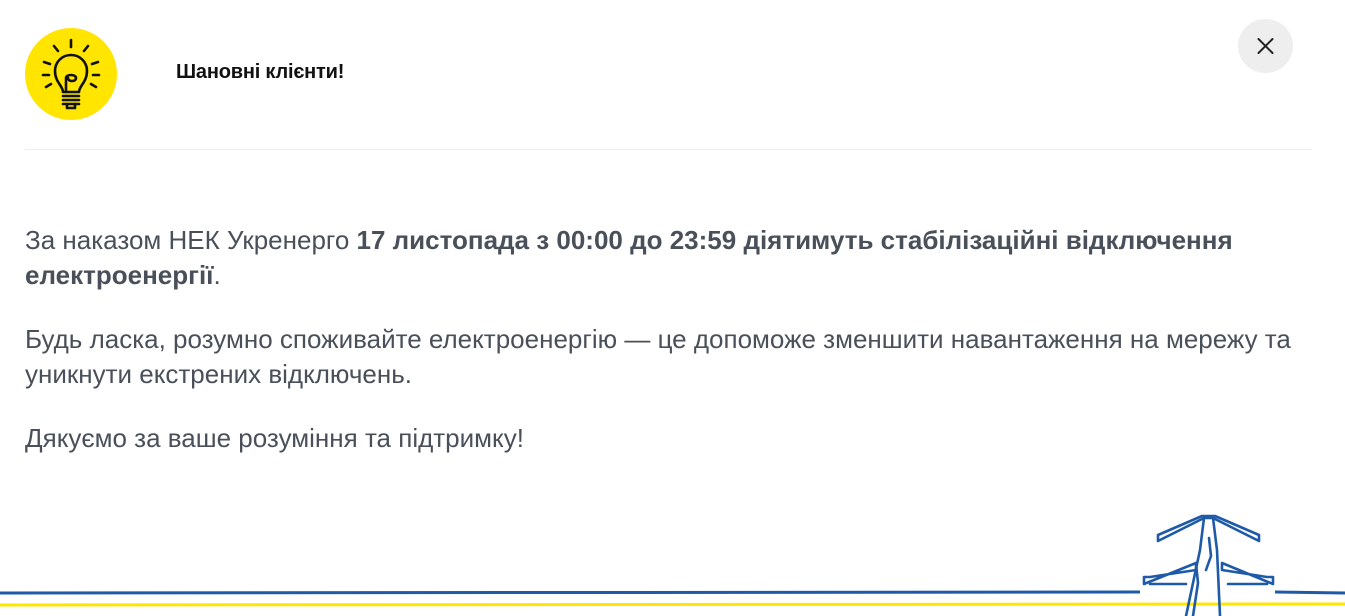  I want to click on close-icon, so click(1265, 46).